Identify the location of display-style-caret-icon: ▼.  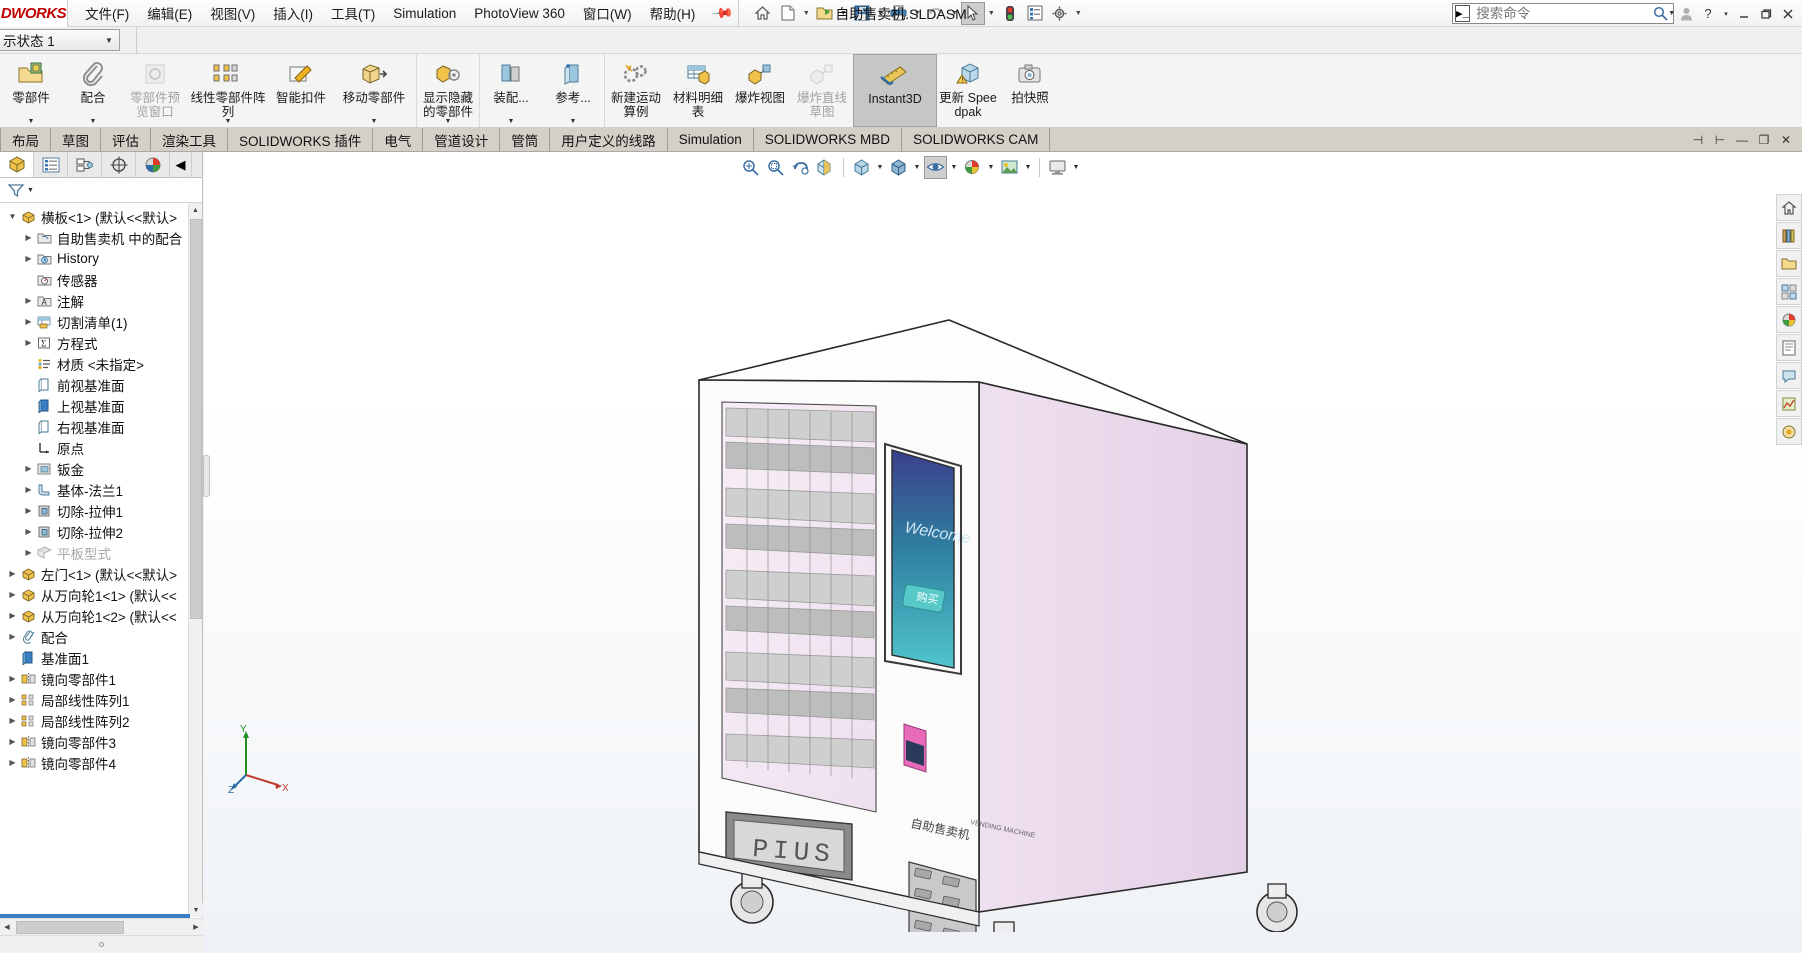
(917, 167).